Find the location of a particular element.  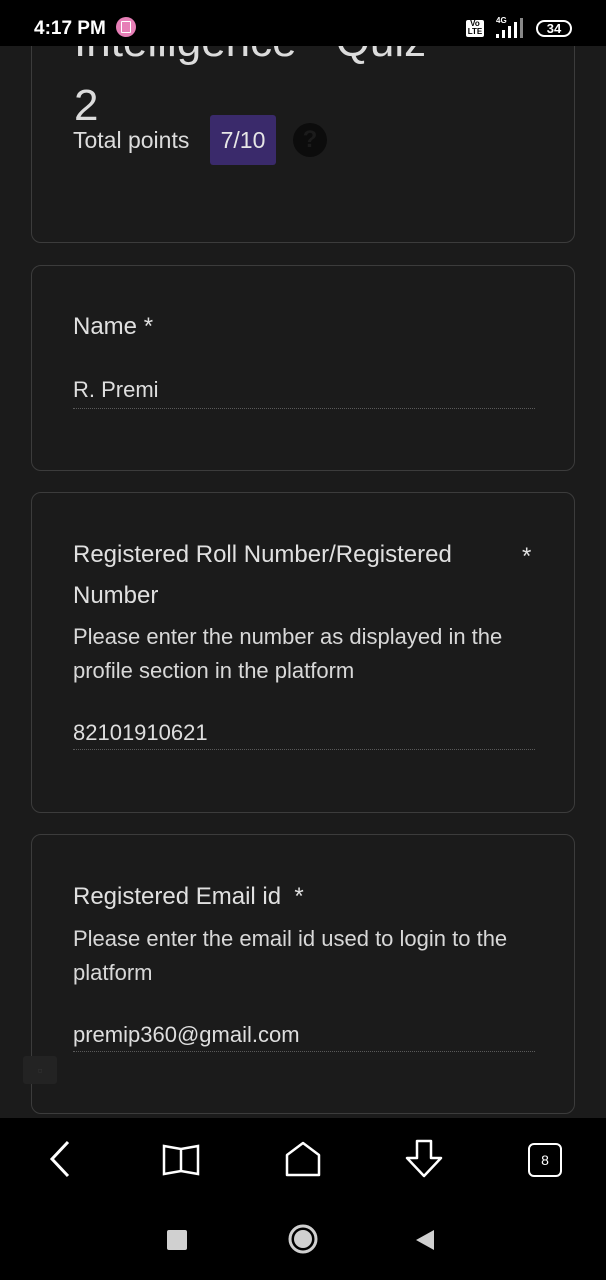

home-icon is located at coordinates (303, 1159).